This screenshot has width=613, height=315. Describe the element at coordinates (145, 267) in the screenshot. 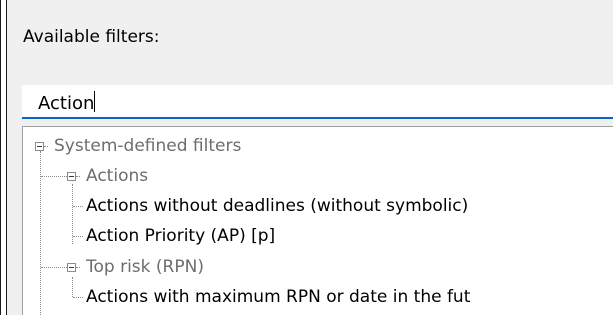

I see `tree-node-label: Top risk (RPN)` at that location.